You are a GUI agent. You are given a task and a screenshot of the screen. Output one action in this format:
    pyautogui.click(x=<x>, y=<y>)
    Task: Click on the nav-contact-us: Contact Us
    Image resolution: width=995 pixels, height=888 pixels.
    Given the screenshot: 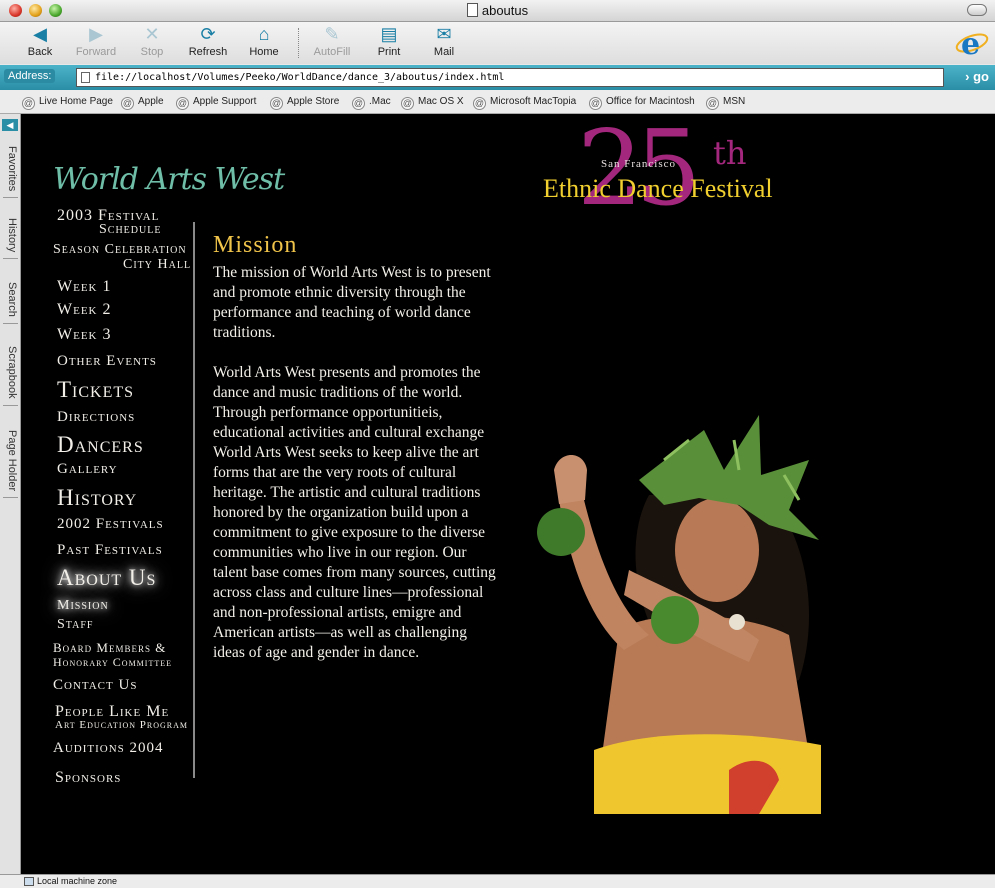 What is the action you would take?
    pyautogui.click(x=95, y=685)
    